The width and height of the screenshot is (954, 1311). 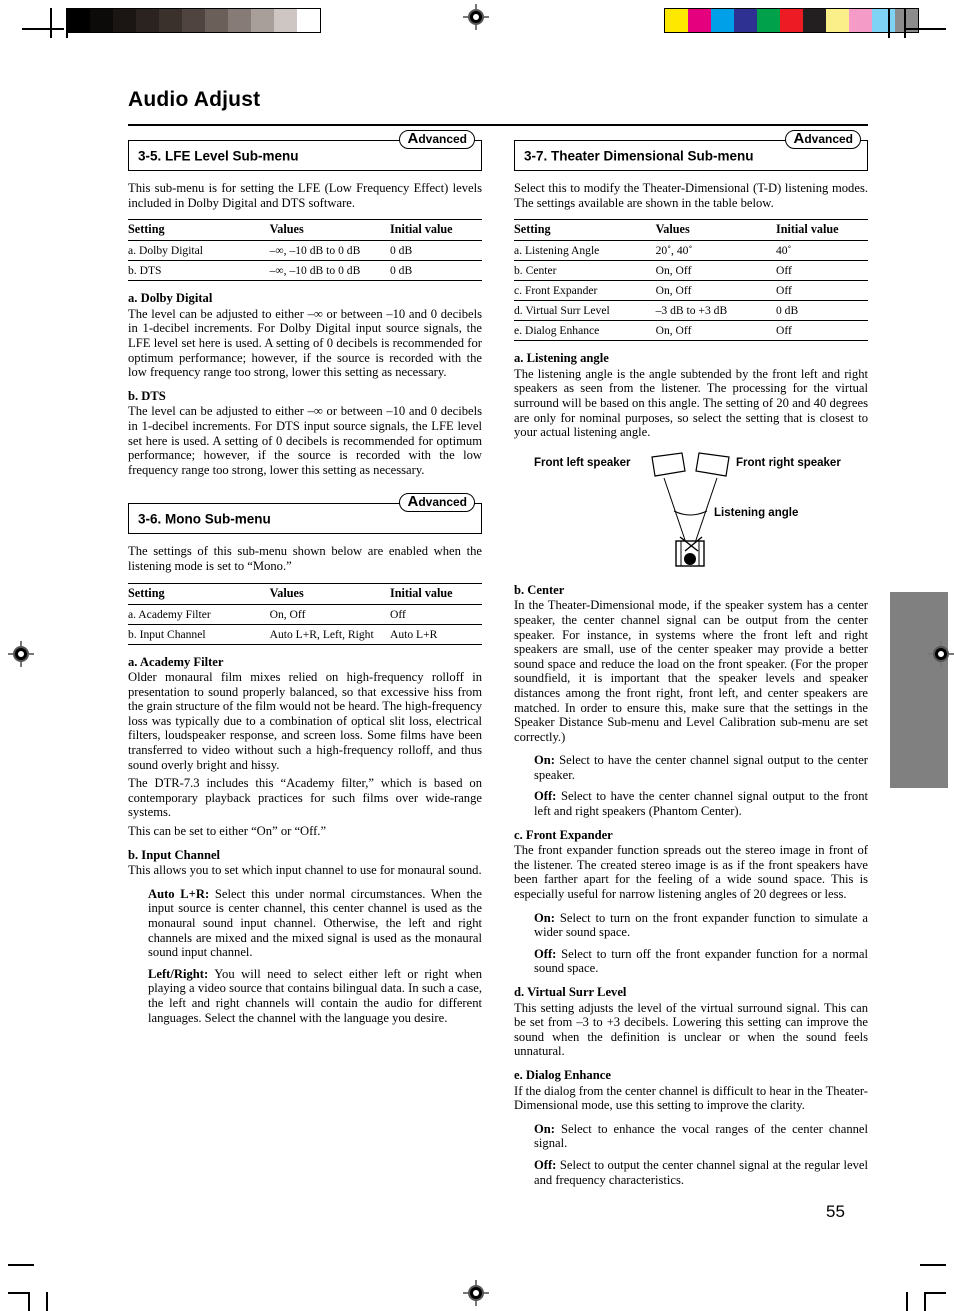 I want to click on table-row: b. Center On, Off Off, so click(x=691, y=271).